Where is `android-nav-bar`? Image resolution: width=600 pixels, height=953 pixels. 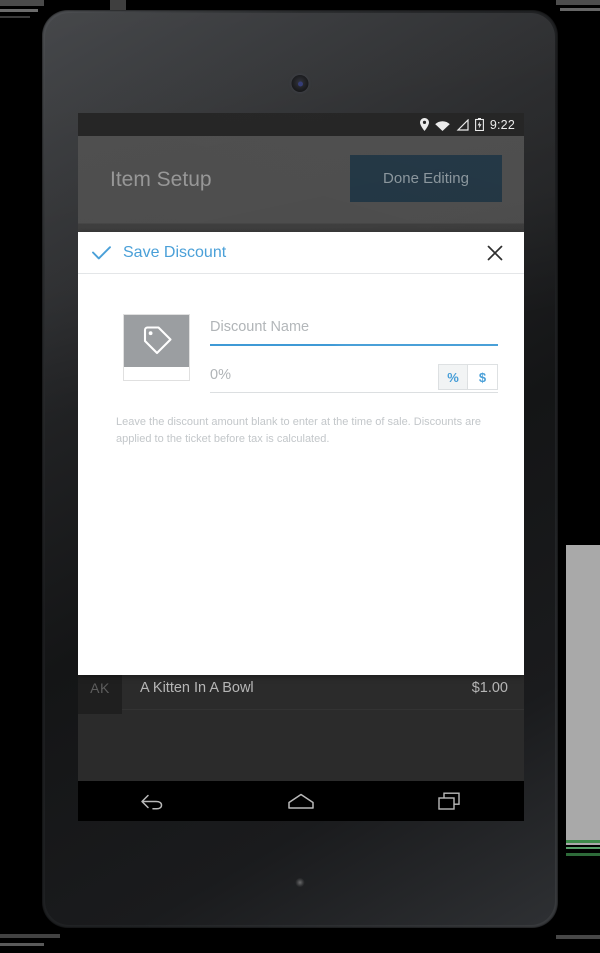
android-nav-bar is located at coordinates (301, 801).